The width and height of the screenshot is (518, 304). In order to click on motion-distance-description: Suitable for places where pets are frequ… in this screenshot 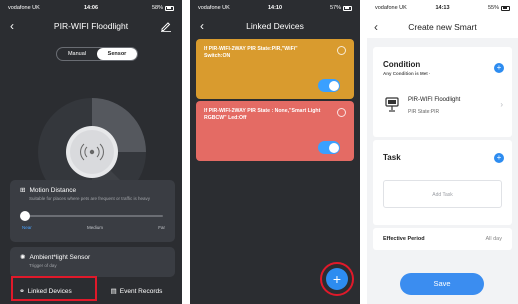, I will do `click(89, 198)`.